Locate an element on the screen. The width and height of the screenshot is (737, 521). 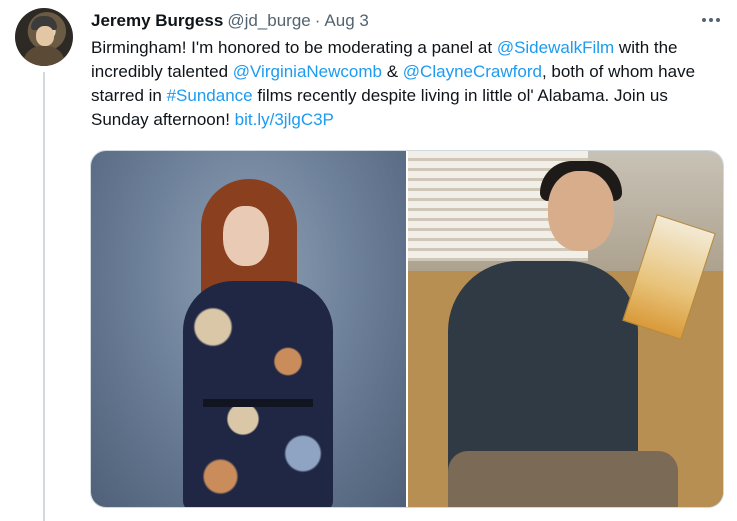
short-link: bit.ly/3jlgC3P is located at coordinates (284, 119).